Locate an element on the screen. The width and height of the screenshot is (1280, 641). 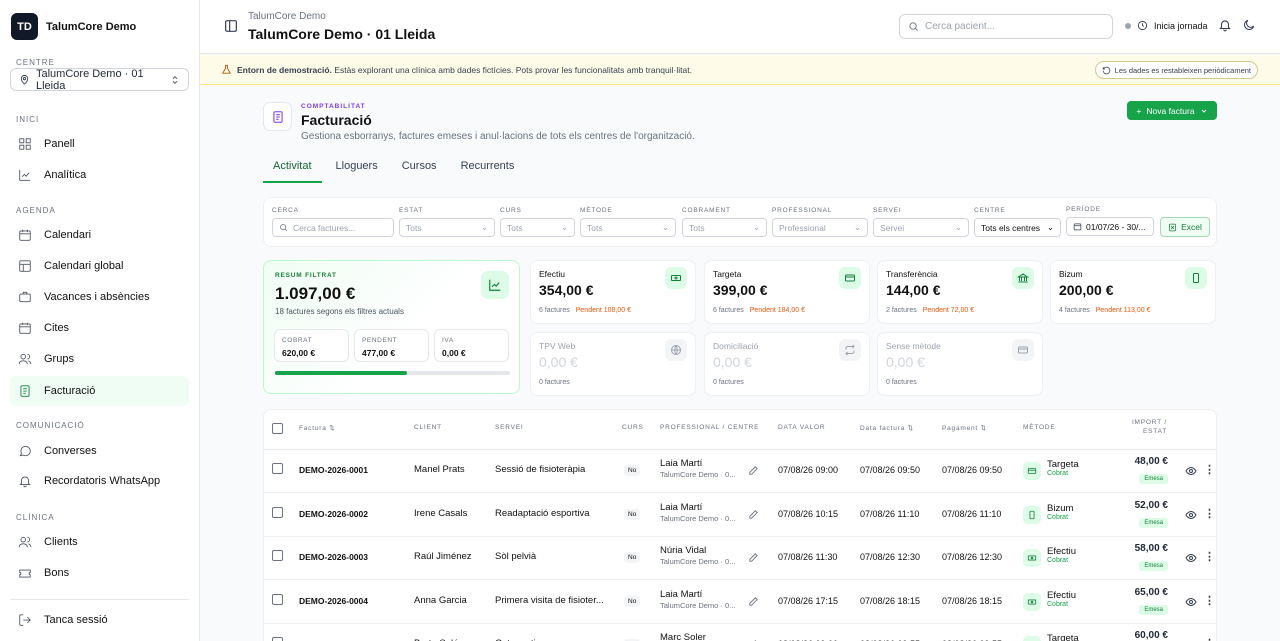
logout-icon is located at coordinates (25, 620).